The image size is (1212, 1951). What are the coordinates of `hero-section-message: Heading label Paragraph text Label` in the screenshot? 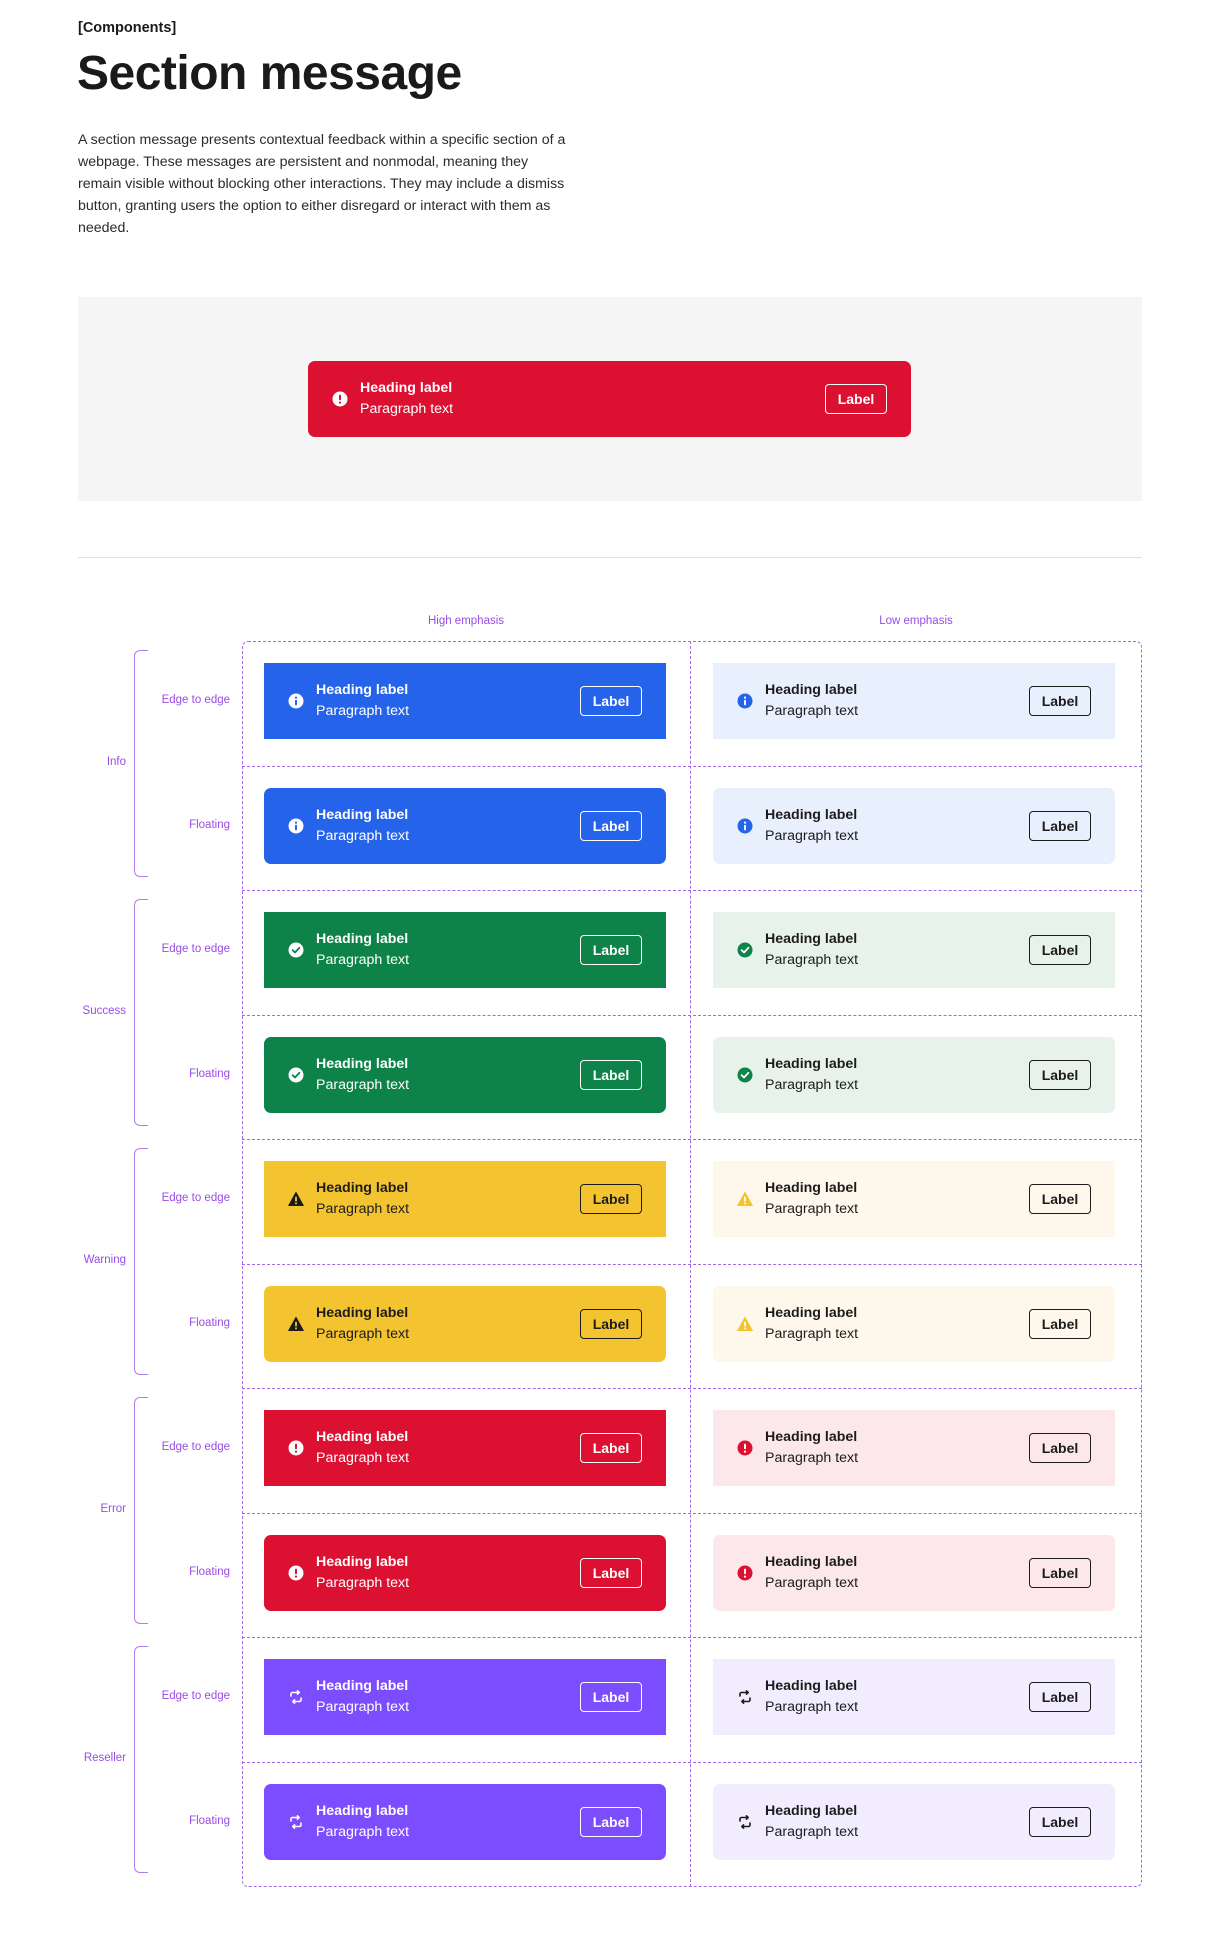 It's located at (609, 399).